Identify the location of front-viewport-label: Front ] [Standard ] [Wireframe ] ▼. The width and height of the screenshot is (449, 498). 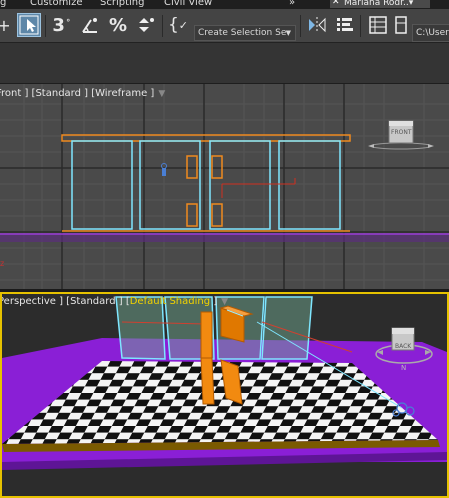
(82, 93).